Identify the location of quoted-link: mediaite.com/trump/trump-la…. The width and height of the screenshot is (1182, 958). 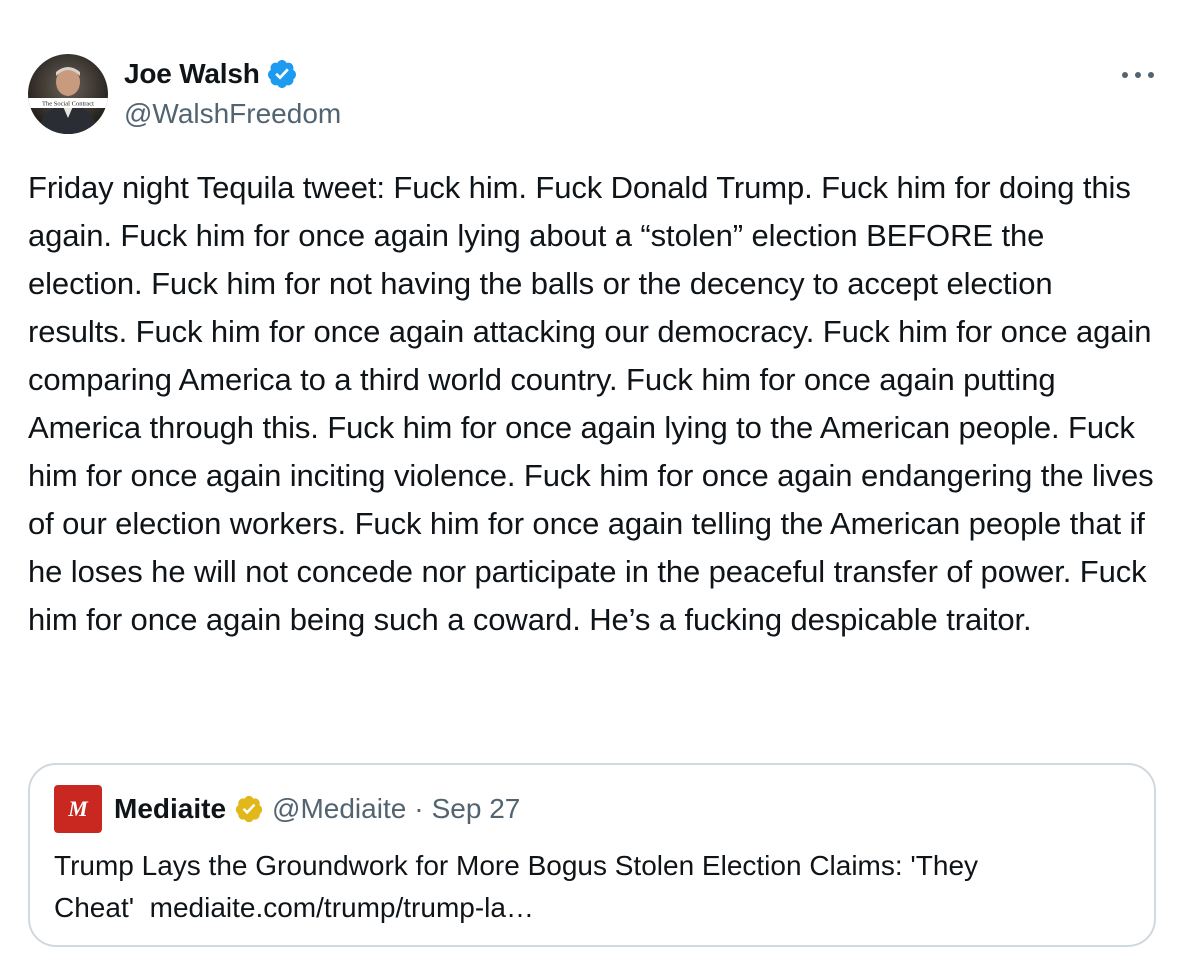
(342, 907).